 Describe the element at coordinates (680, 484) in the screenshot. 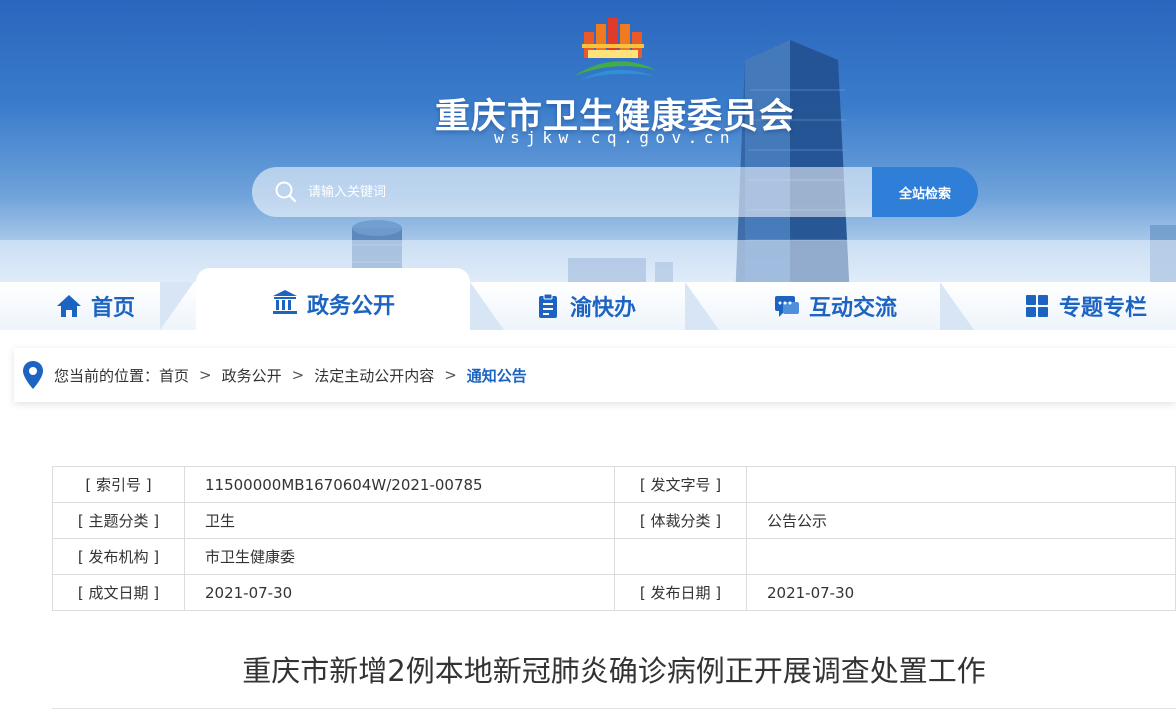

I see `doc-no-label: [ 发文字号 ]` at that location.